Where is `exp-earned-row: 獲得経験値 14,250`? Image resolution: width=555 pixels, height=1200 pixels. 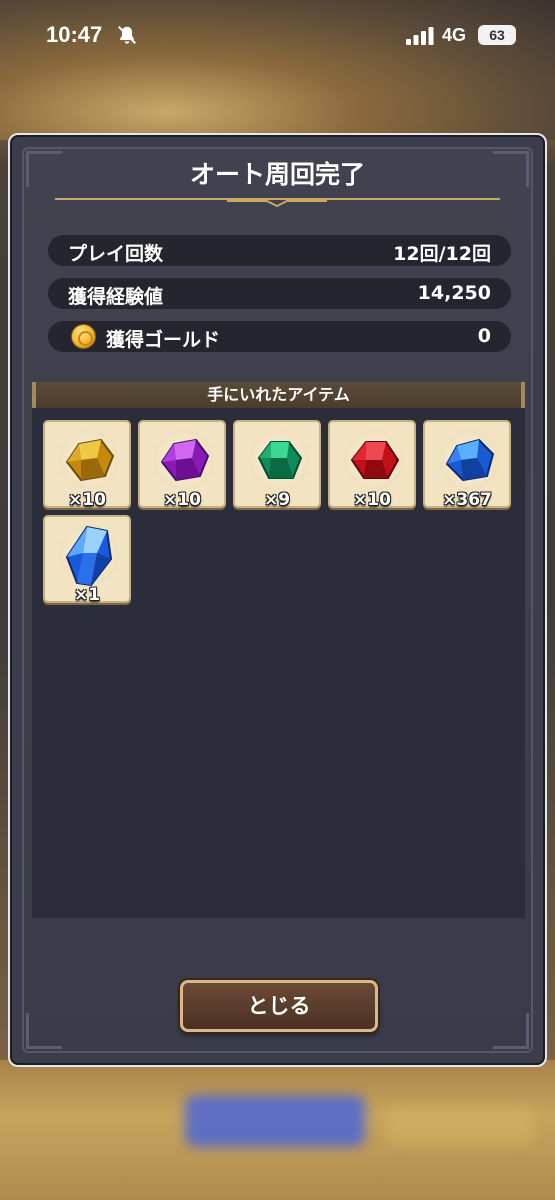
exp-earned-row: 獲得経験値 14,250 is located at coordinates (279, 293).